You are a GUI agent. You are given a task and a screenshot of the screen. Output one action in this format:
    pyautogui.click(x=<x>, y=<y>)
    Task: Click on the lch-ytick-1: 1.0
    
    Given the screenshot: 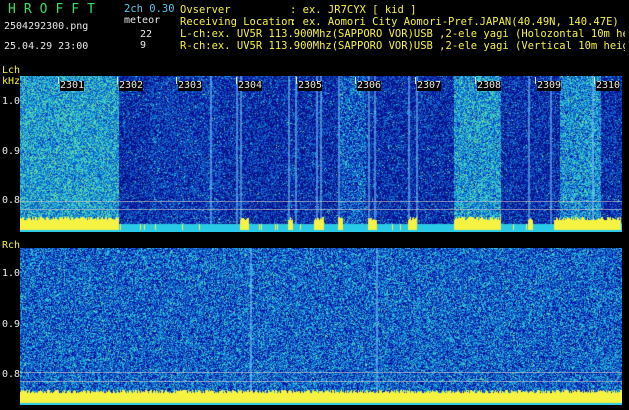 What is the action you would take?
    pyautogui.click(x=11, y=101)
    